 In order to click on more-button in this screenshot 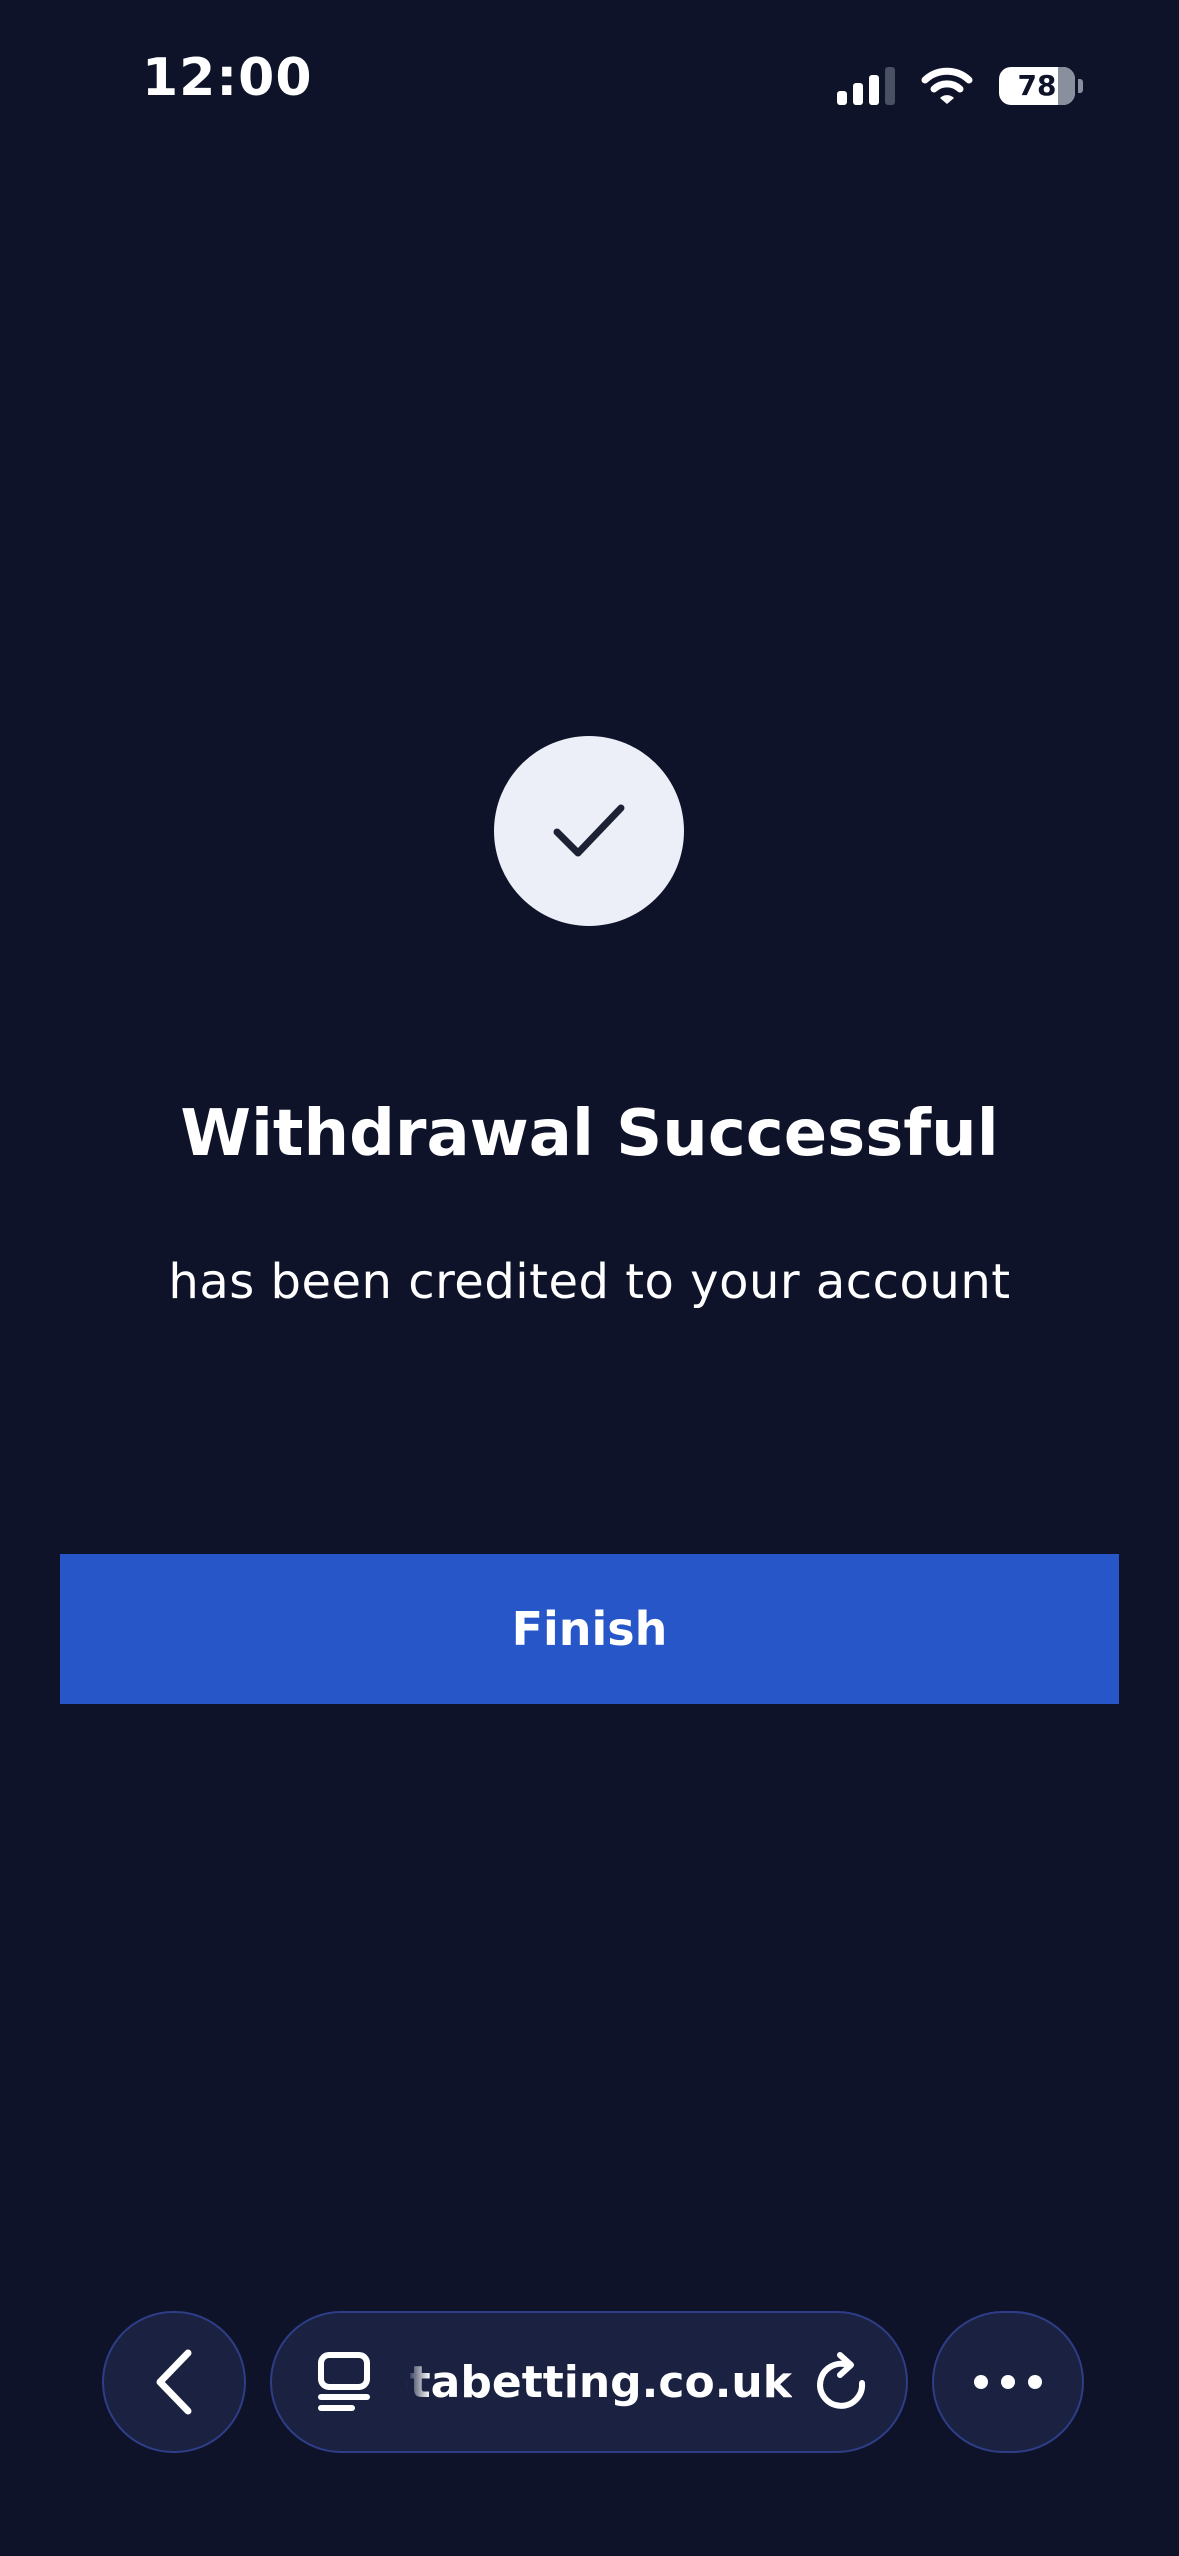, I will do `click(1008, 2382)`.